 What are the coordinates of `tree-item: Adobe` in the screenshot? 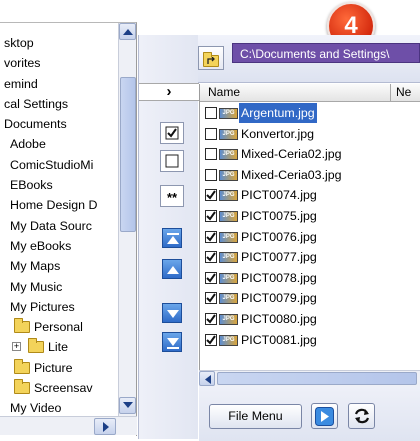 It's located at (60, 144).